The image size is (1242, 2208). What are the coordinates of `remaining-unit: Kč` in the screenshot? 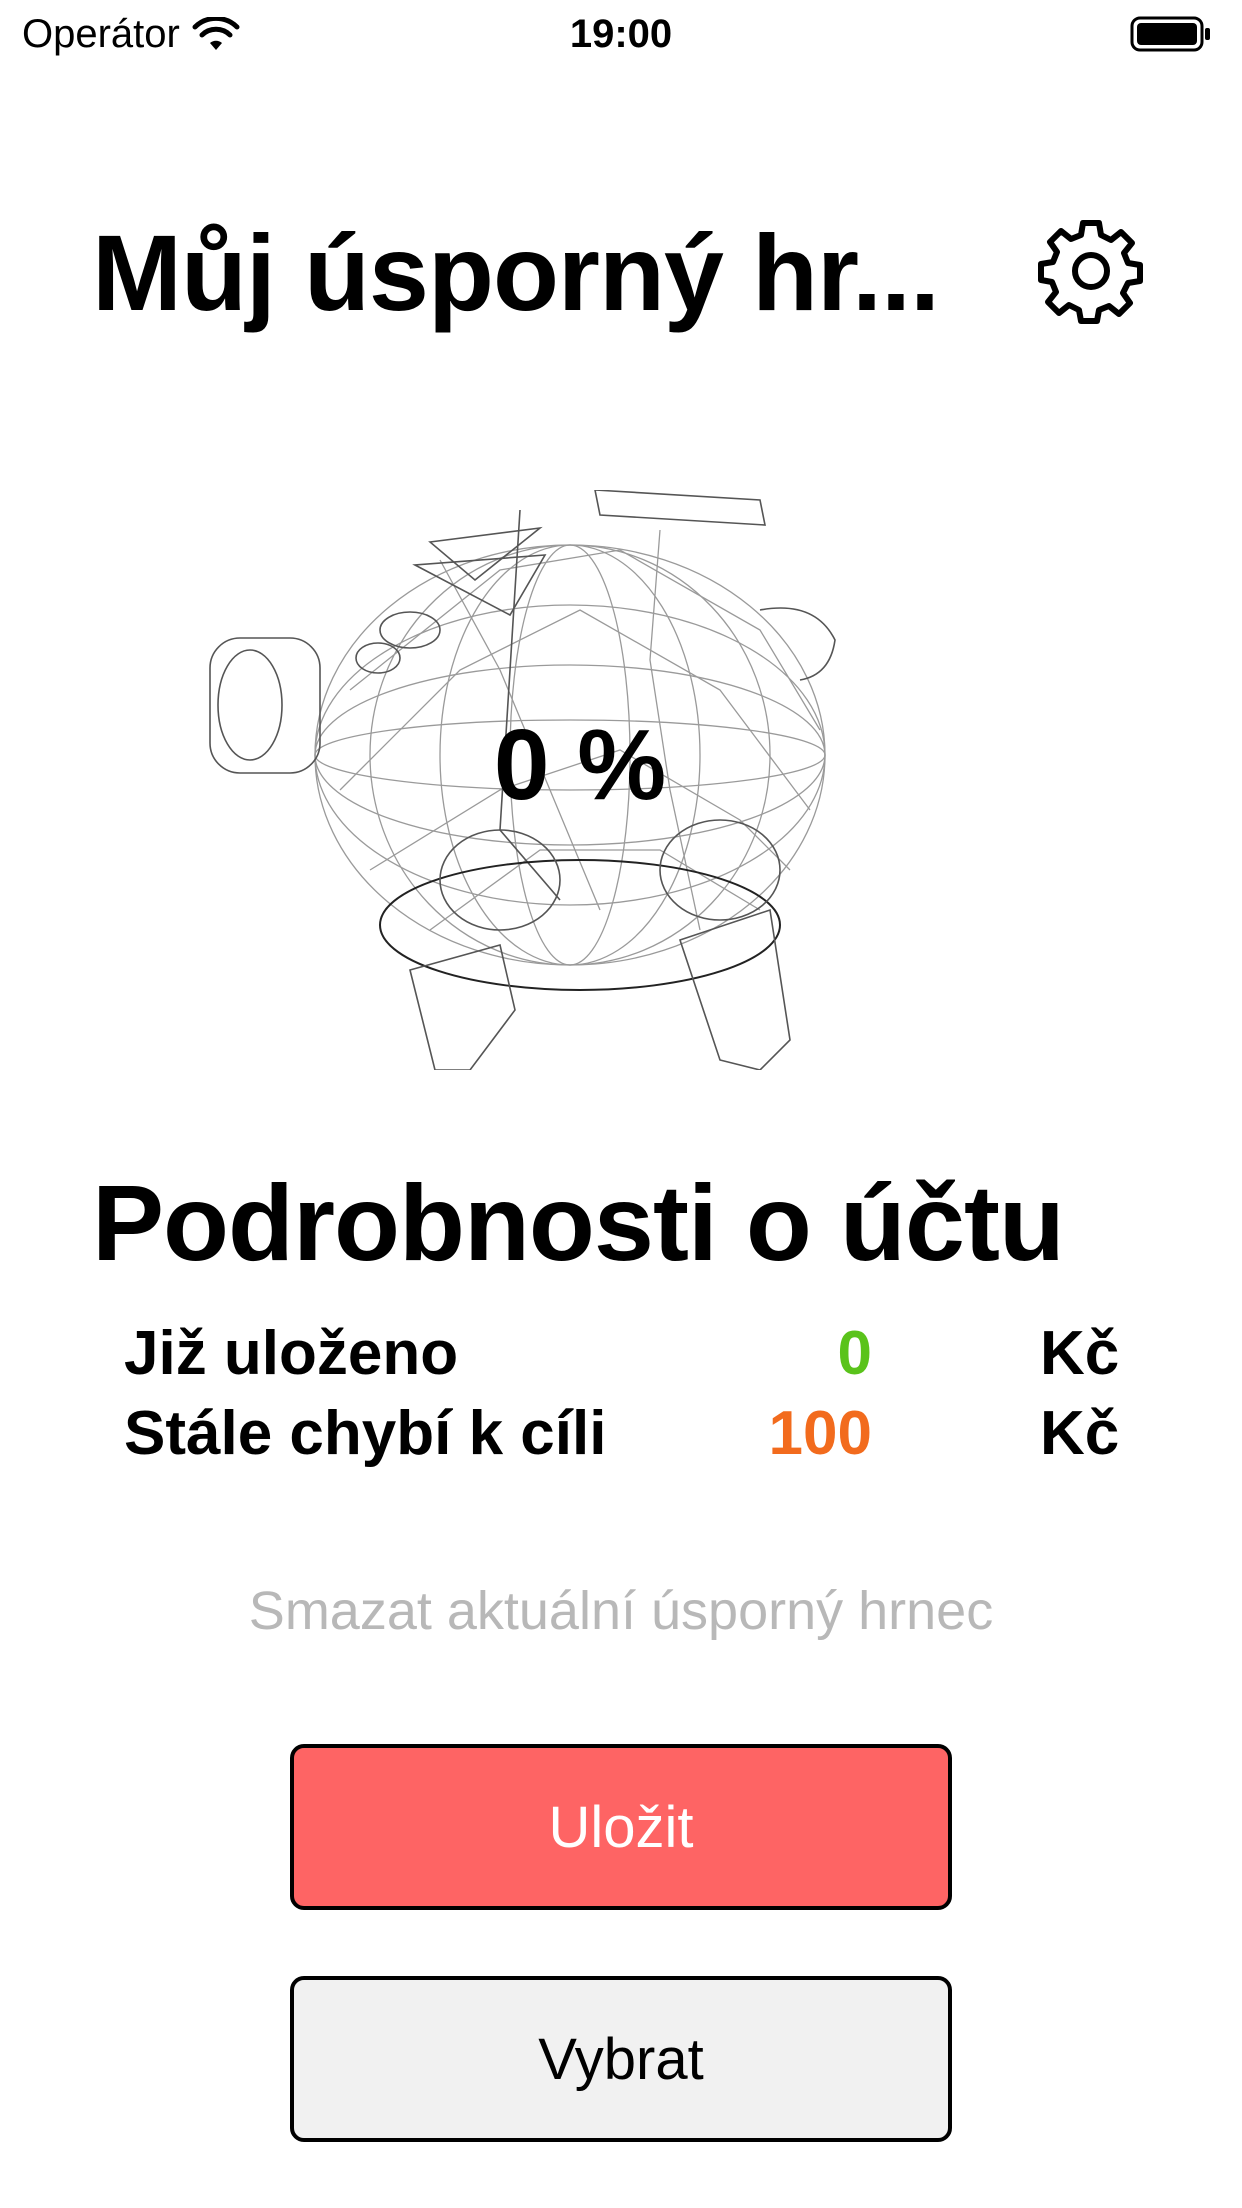 It's located at (1080, 1433).